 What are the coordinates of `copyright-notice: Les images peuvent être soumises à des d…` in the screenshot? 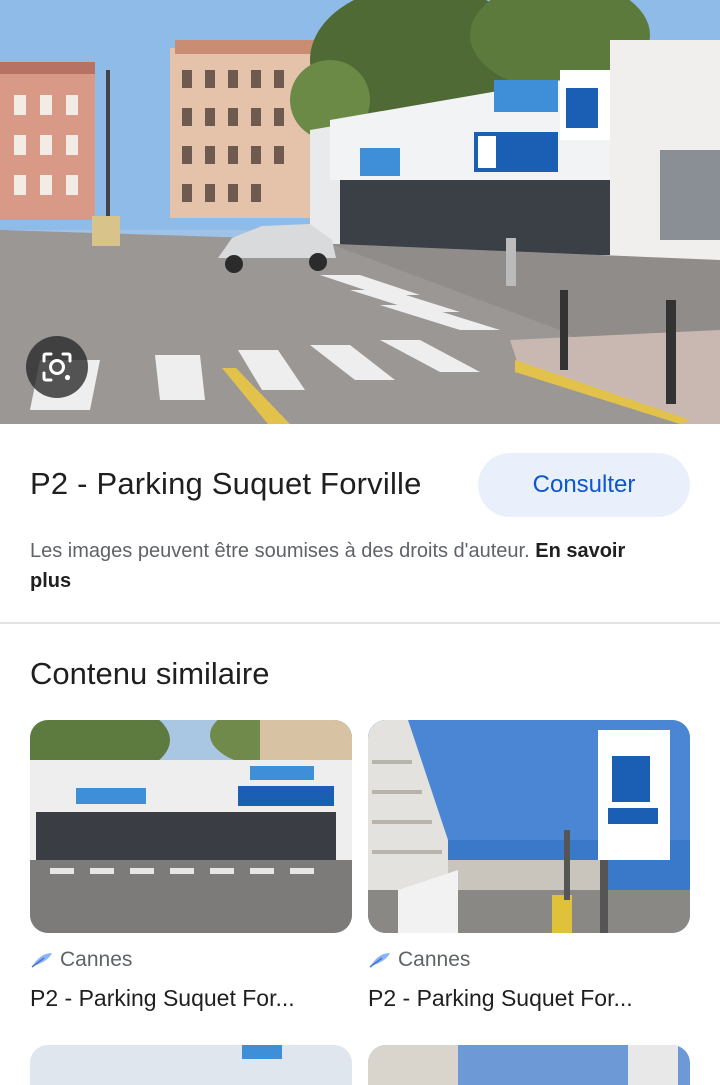 It's located at (350, 566).